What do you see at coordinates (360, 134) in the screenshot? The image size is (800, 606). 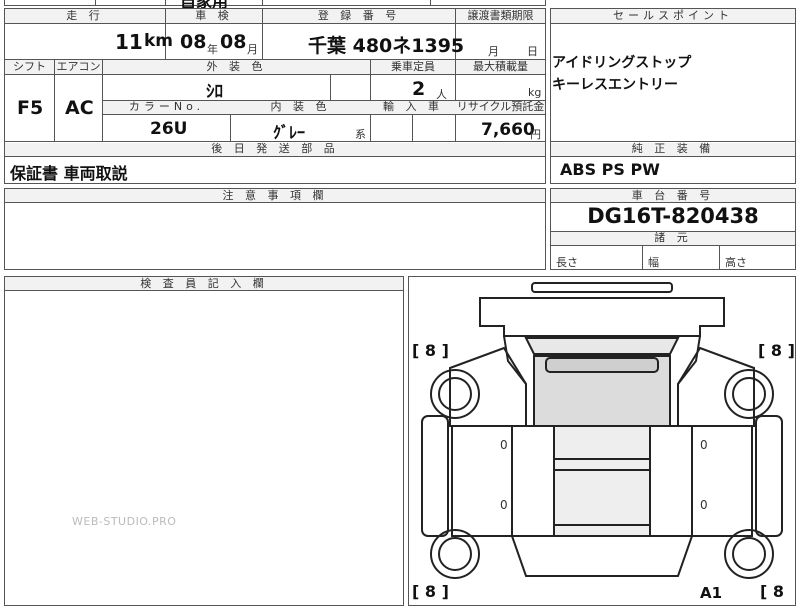 I see `interior-color-suffix: 系` at bounding box center [360, 134].